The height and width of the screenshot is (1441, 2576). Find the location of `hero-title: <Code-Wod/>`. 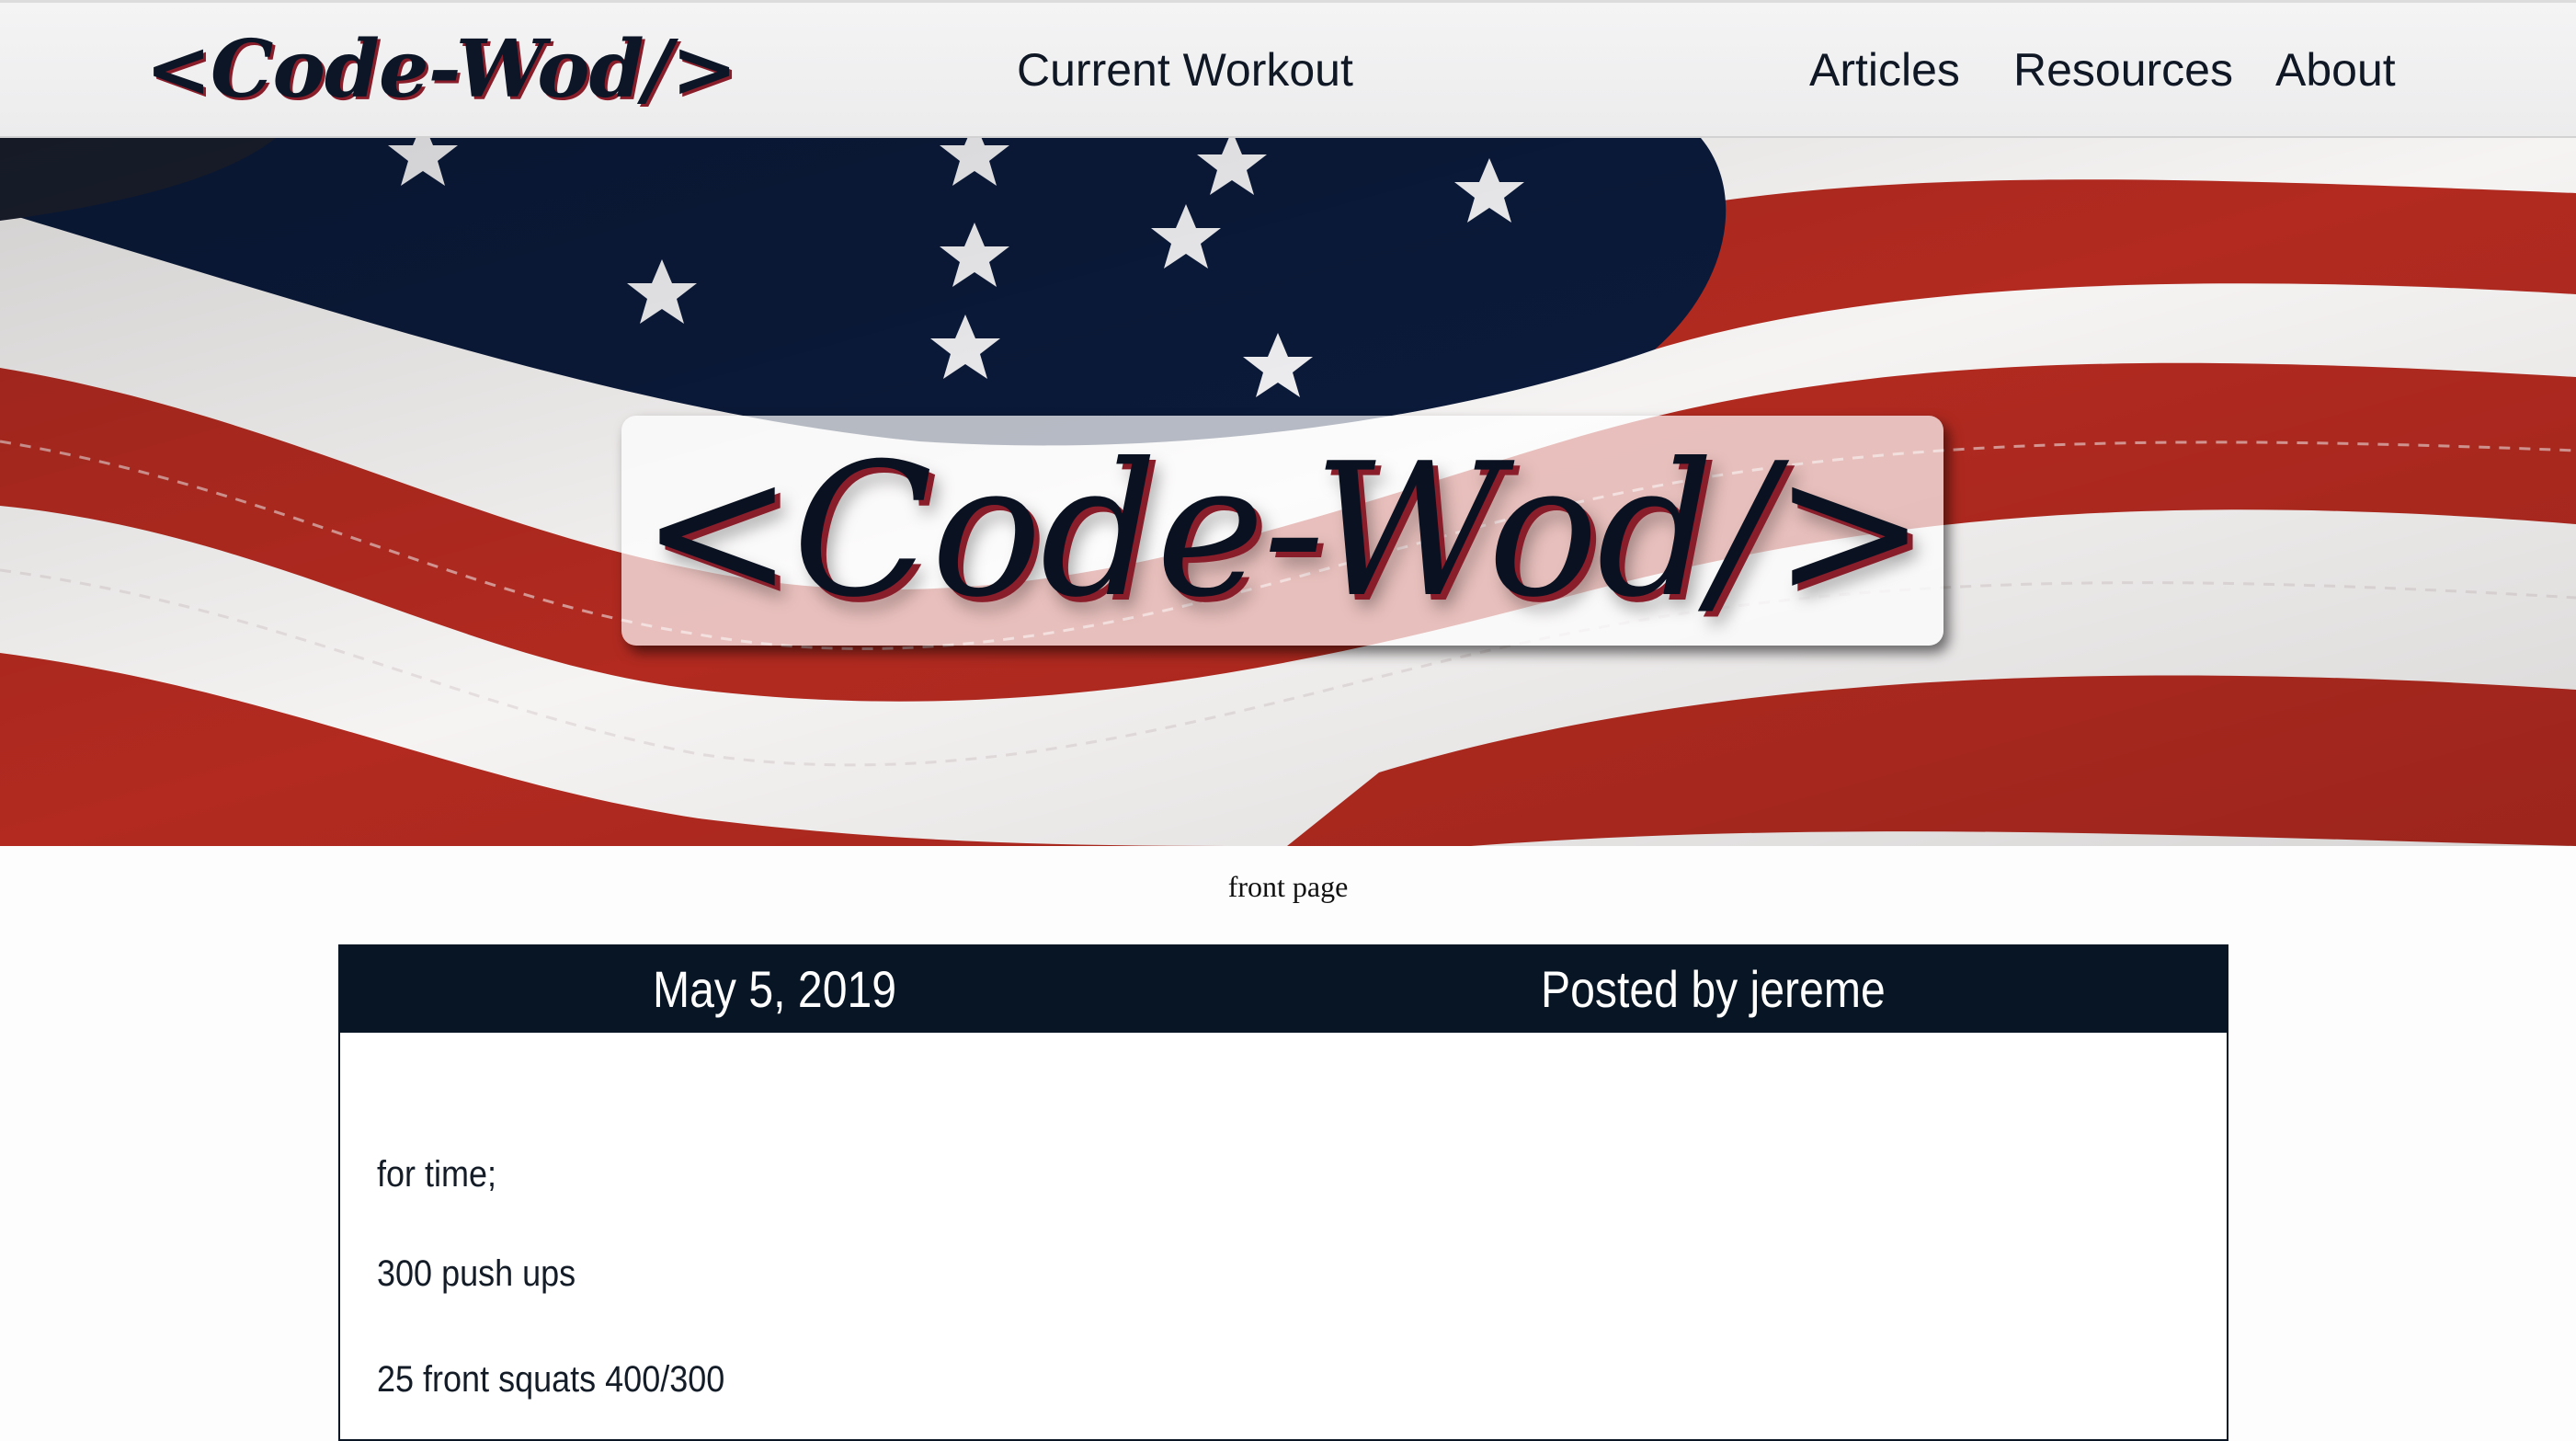

hero-title: <Code-Wod/> is located at coordinates (1283, 531).